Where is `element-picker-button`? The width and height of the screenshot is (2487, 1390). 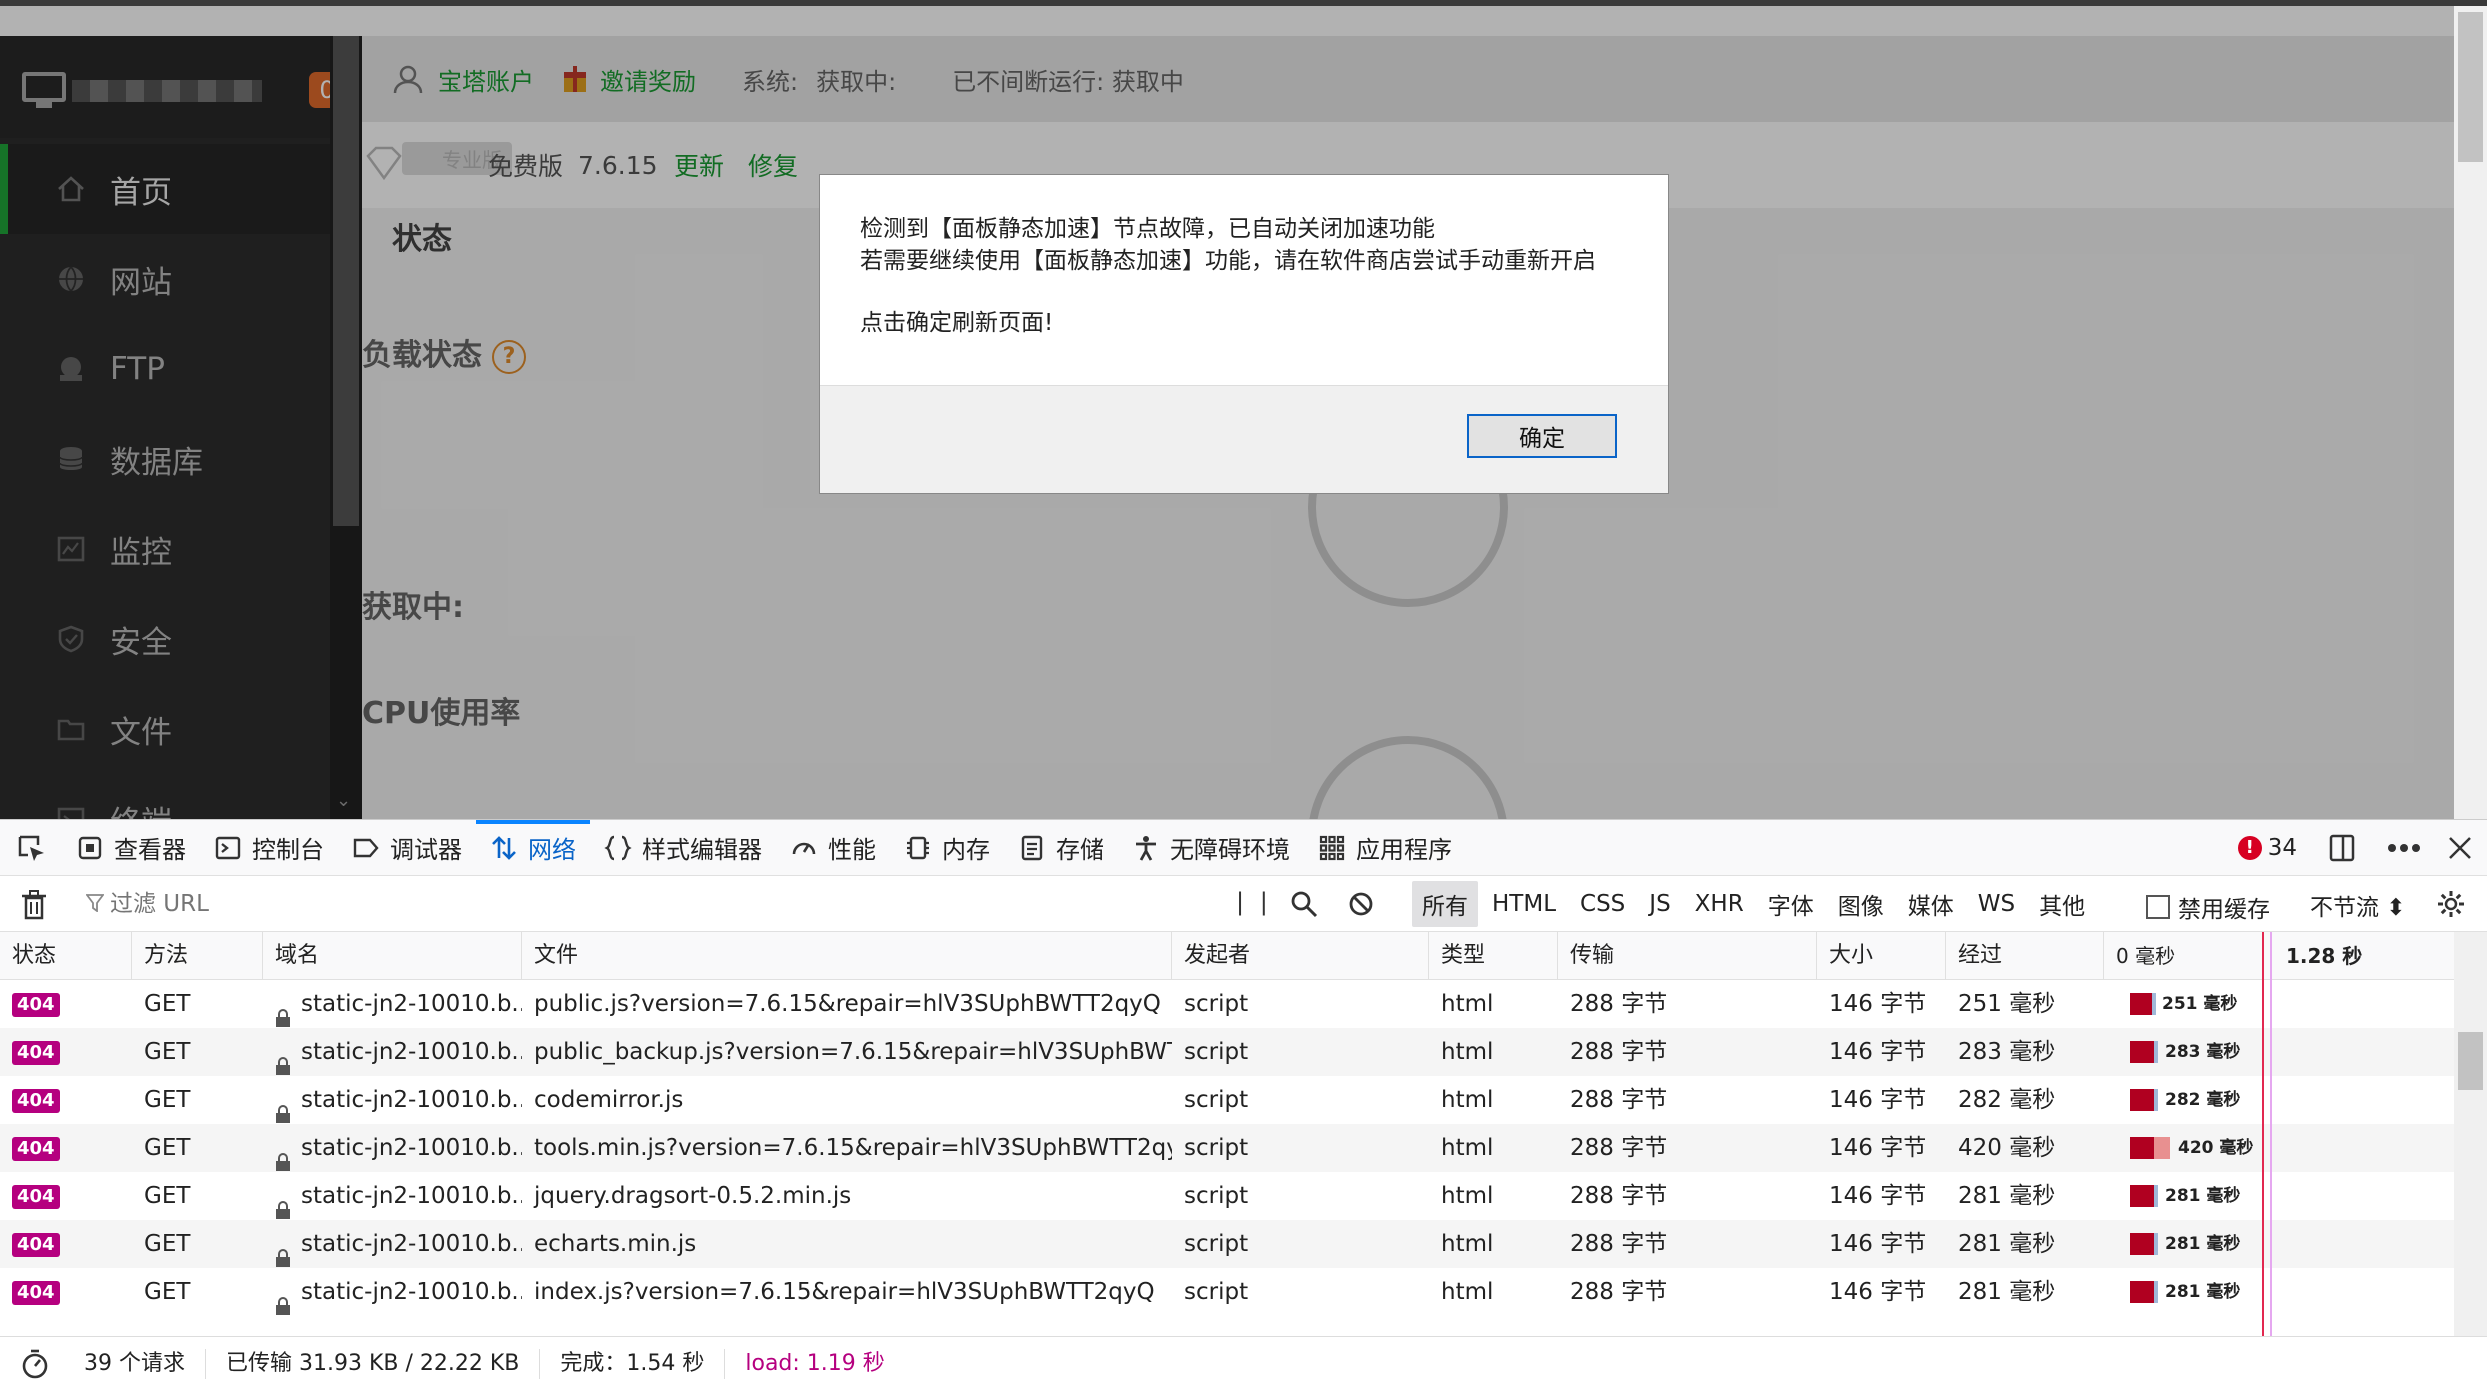
element-picker-button is located at coordinates (31, 848).